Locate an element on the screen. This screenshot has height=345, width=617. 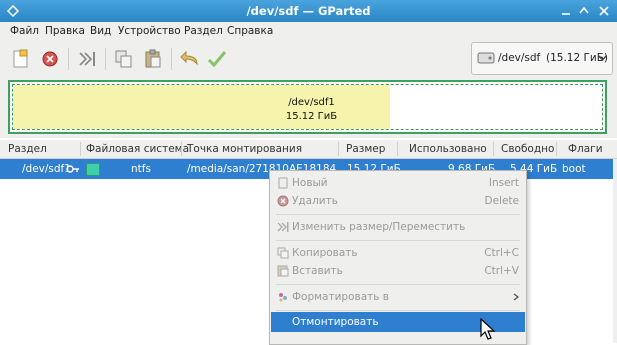
menu-item-shortcut: Insert is located at coordinates (503, 183).